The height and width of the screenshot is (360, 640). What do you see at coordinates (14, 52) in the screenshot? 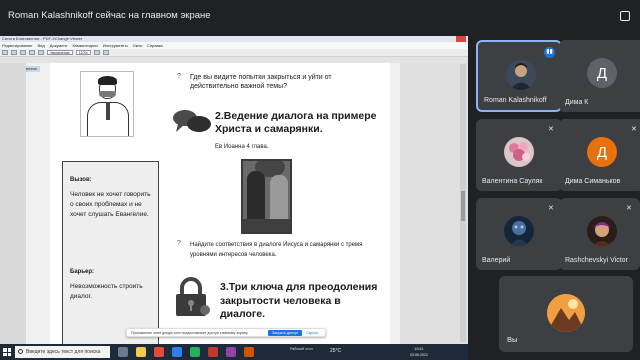
I see `save-icon` at bounding box center [14, 52].